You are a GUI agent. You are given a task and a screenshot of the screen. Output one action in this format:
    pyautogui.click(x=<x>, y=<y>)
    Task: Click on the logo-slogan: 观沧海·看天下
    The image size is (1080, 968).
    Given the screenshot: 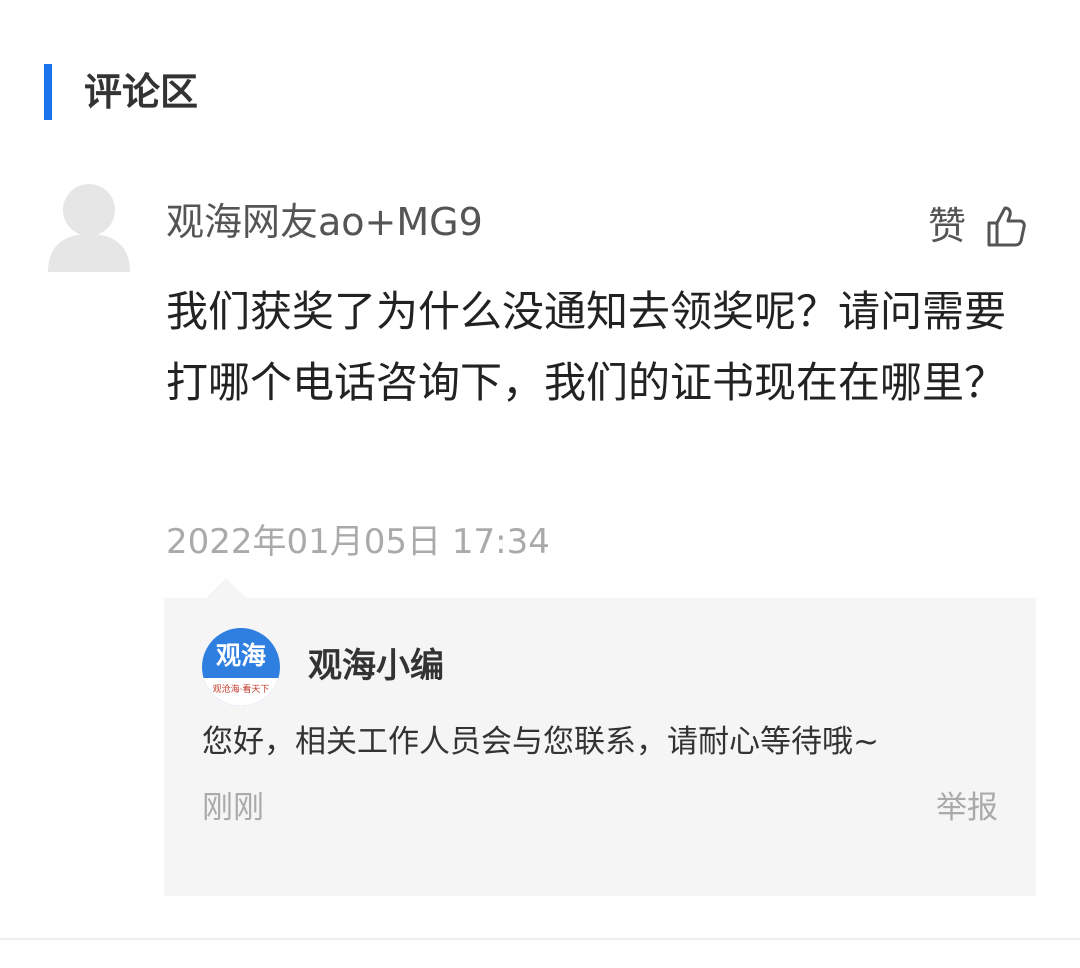 What is the action you would take?
    pyautogui.click(x=241, y=690)
    